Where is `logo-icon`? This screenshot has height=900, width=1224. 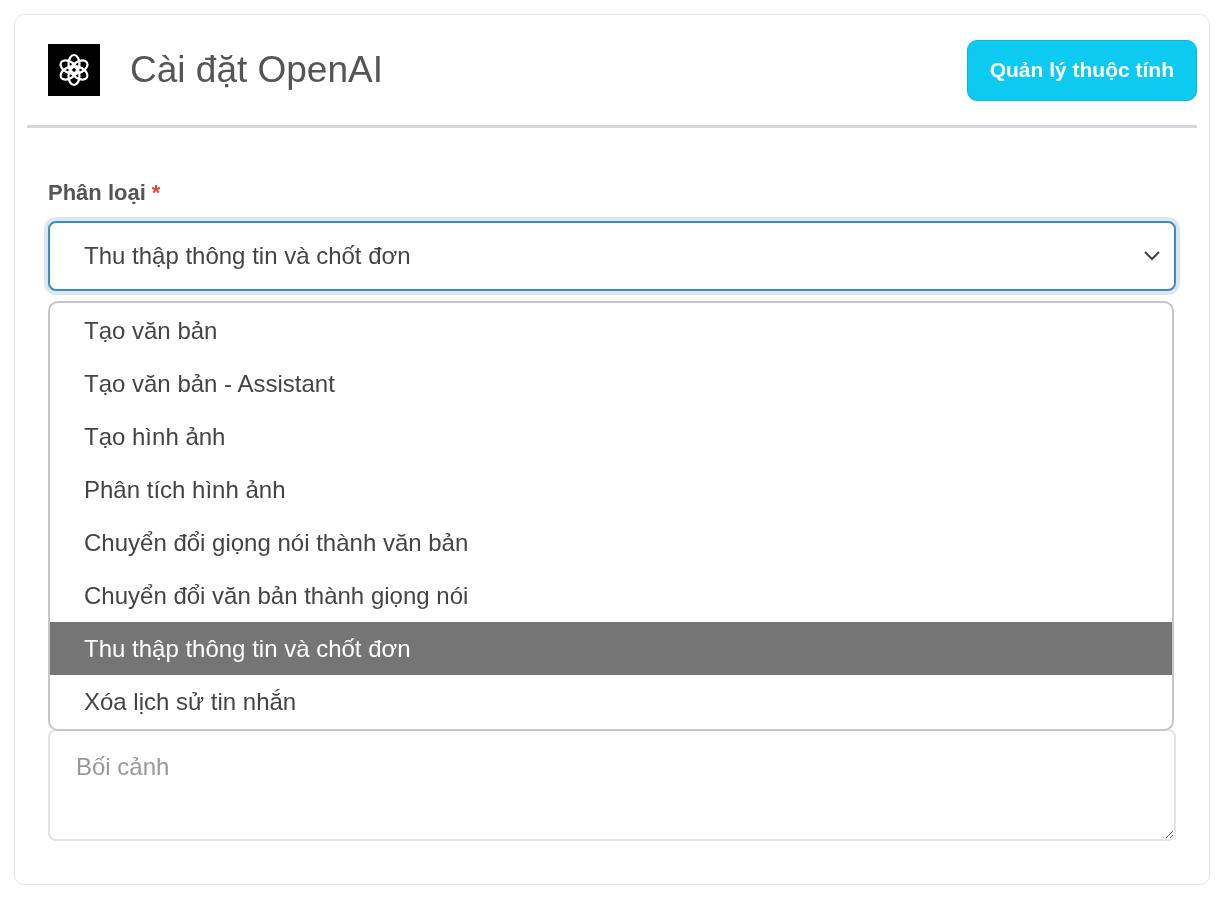
logo-icon is located at coordinates (74, 70).